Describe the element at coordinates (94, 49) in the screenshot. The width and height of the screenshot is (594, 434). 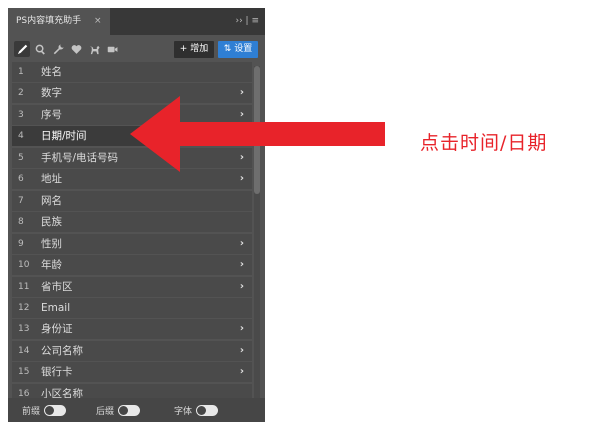
I see `dog-icon` at that location.